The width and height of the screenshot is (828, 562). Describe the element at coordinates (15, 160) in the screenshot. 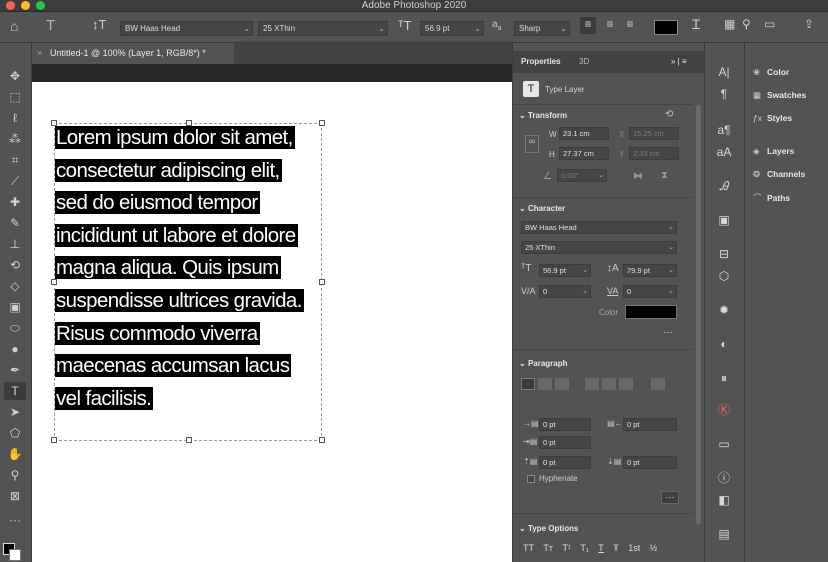

I see `crop-tool-icon: ⌗` at that location.